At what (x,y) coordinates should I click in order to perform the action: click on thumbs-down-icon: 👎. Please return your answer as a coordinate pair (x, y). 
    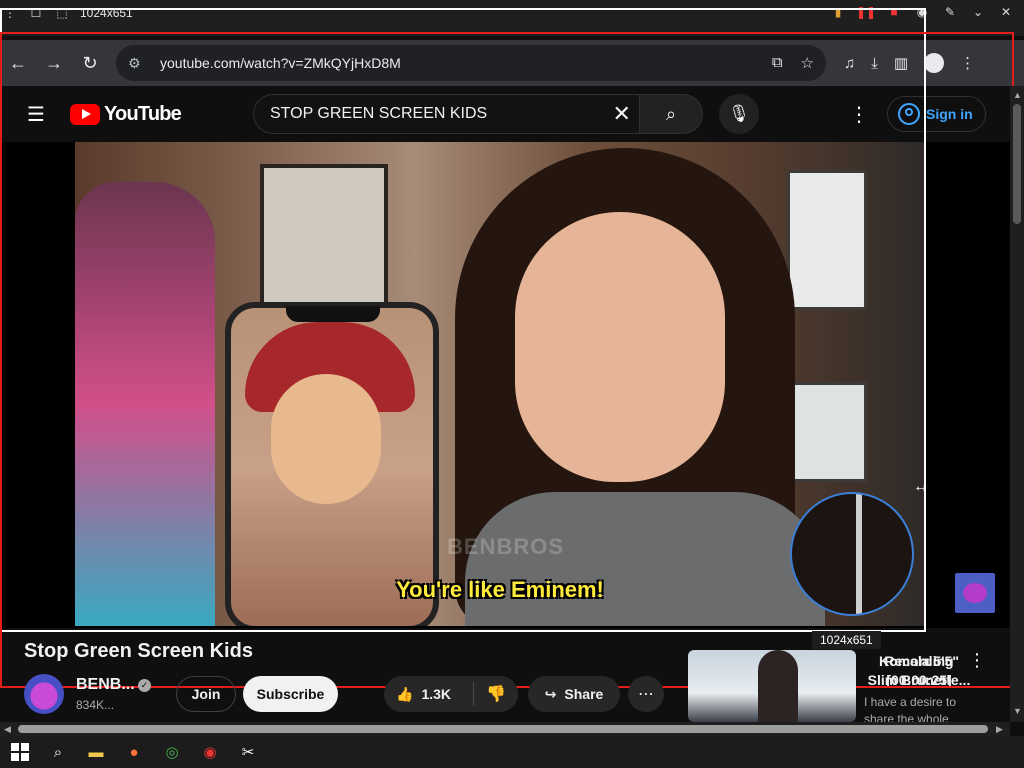
    Looking at the image, I should click on (496, 694).